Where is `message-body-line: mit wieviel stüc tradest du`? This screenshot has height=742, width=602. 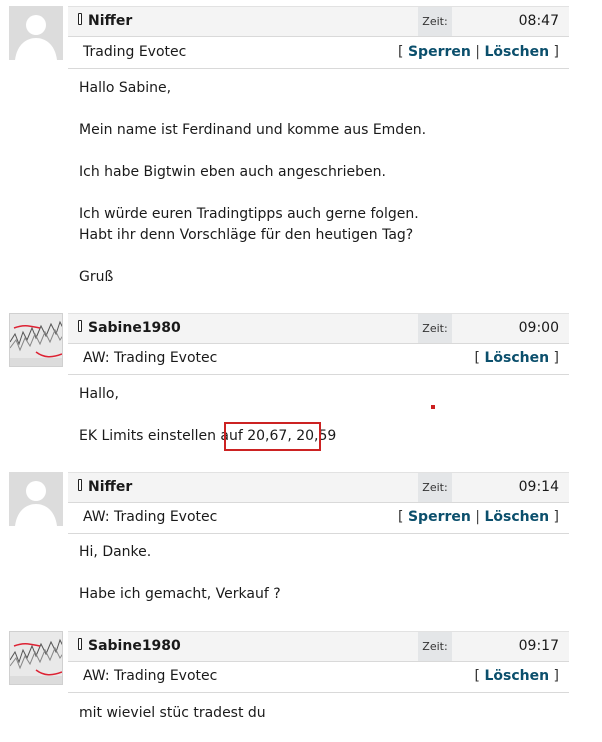 message-body-line: mit wieviel stüc tradest du is located at coordinates (172, 713).